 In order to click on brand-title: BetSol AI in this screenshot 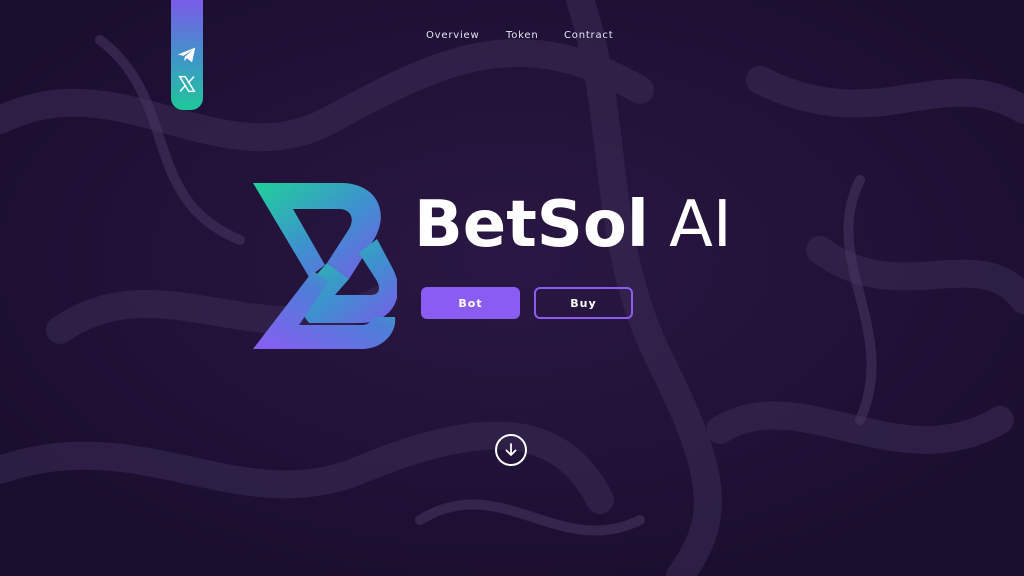, I will do `click(573, 225)`.